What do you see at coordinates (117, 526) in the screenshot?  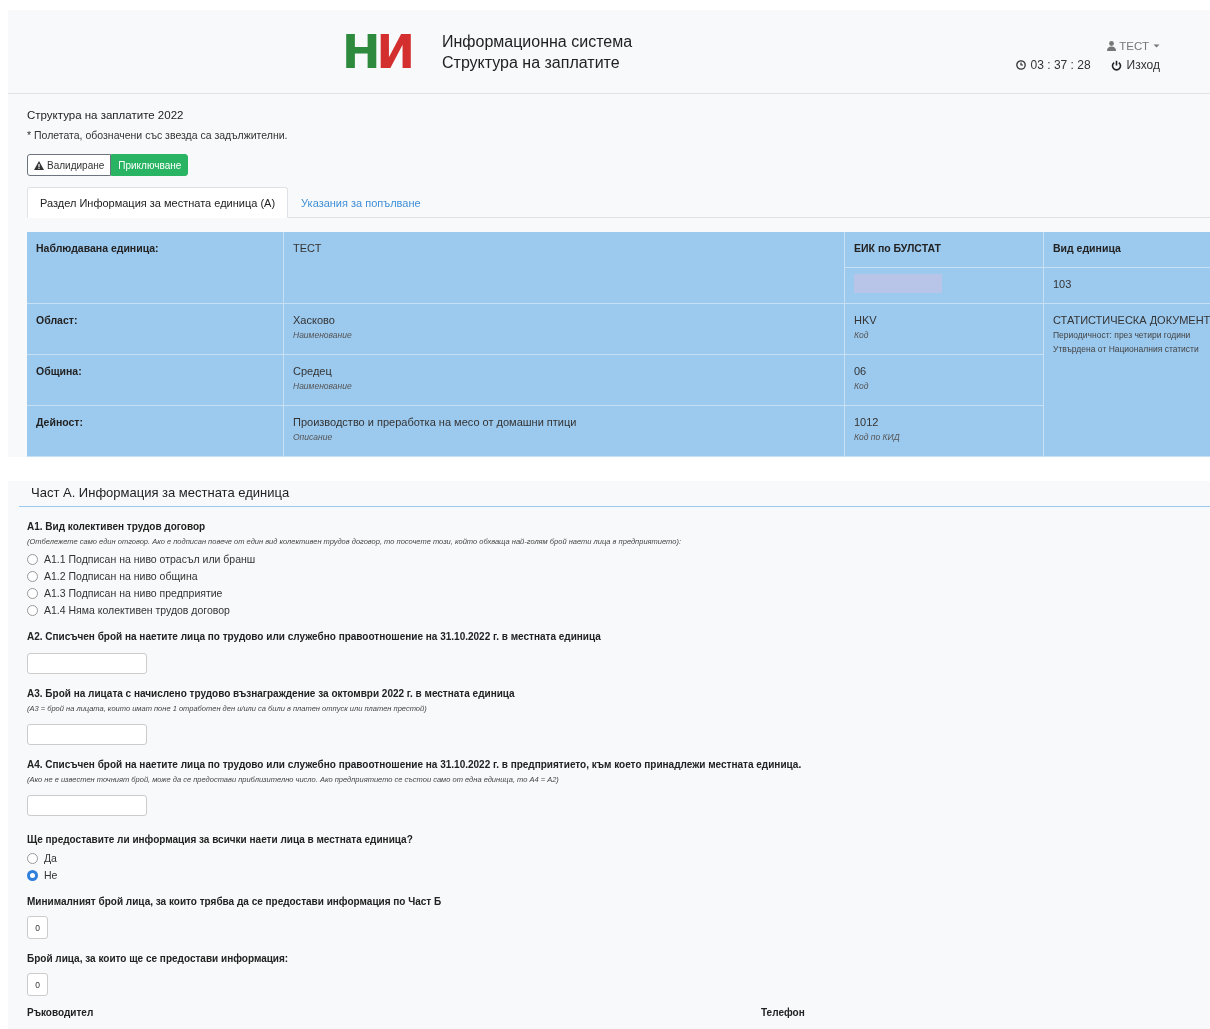 I see `question-label: А1. Вид колективен трудов договор` at bounding box center [117, 526].